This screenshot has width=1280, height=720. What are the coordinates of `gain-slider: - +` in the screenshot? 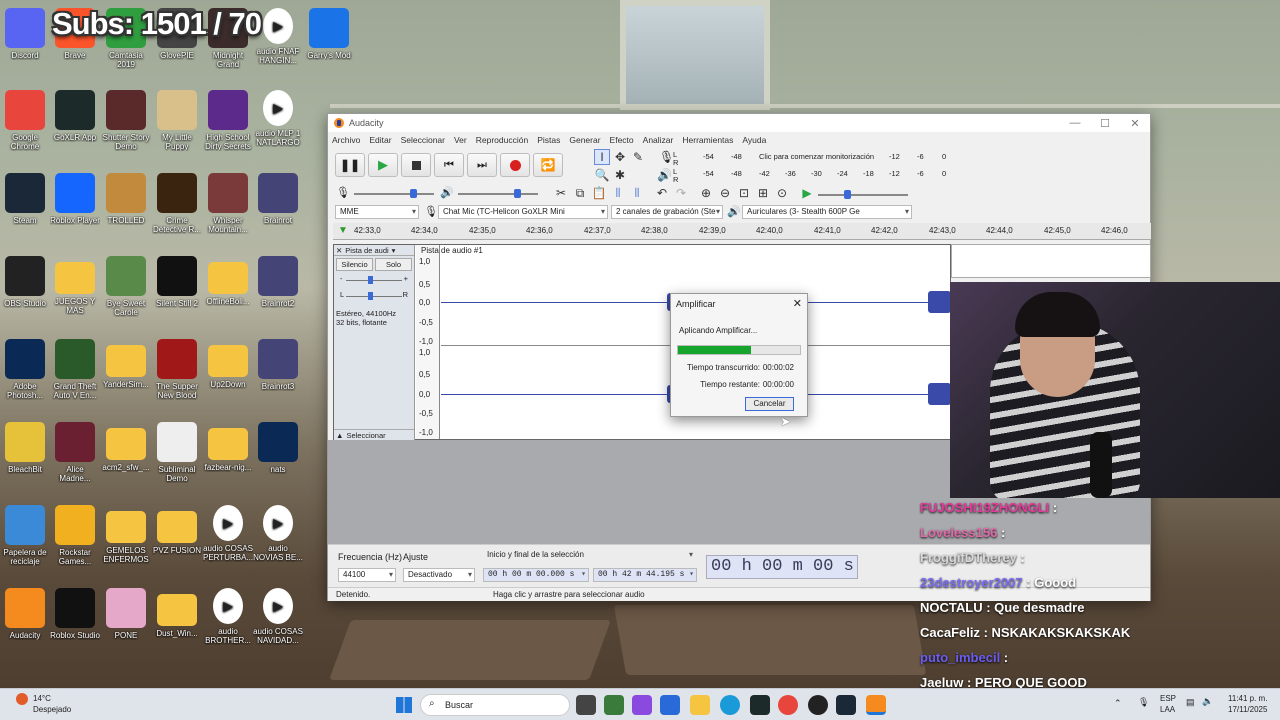 It's located at (374, 281).